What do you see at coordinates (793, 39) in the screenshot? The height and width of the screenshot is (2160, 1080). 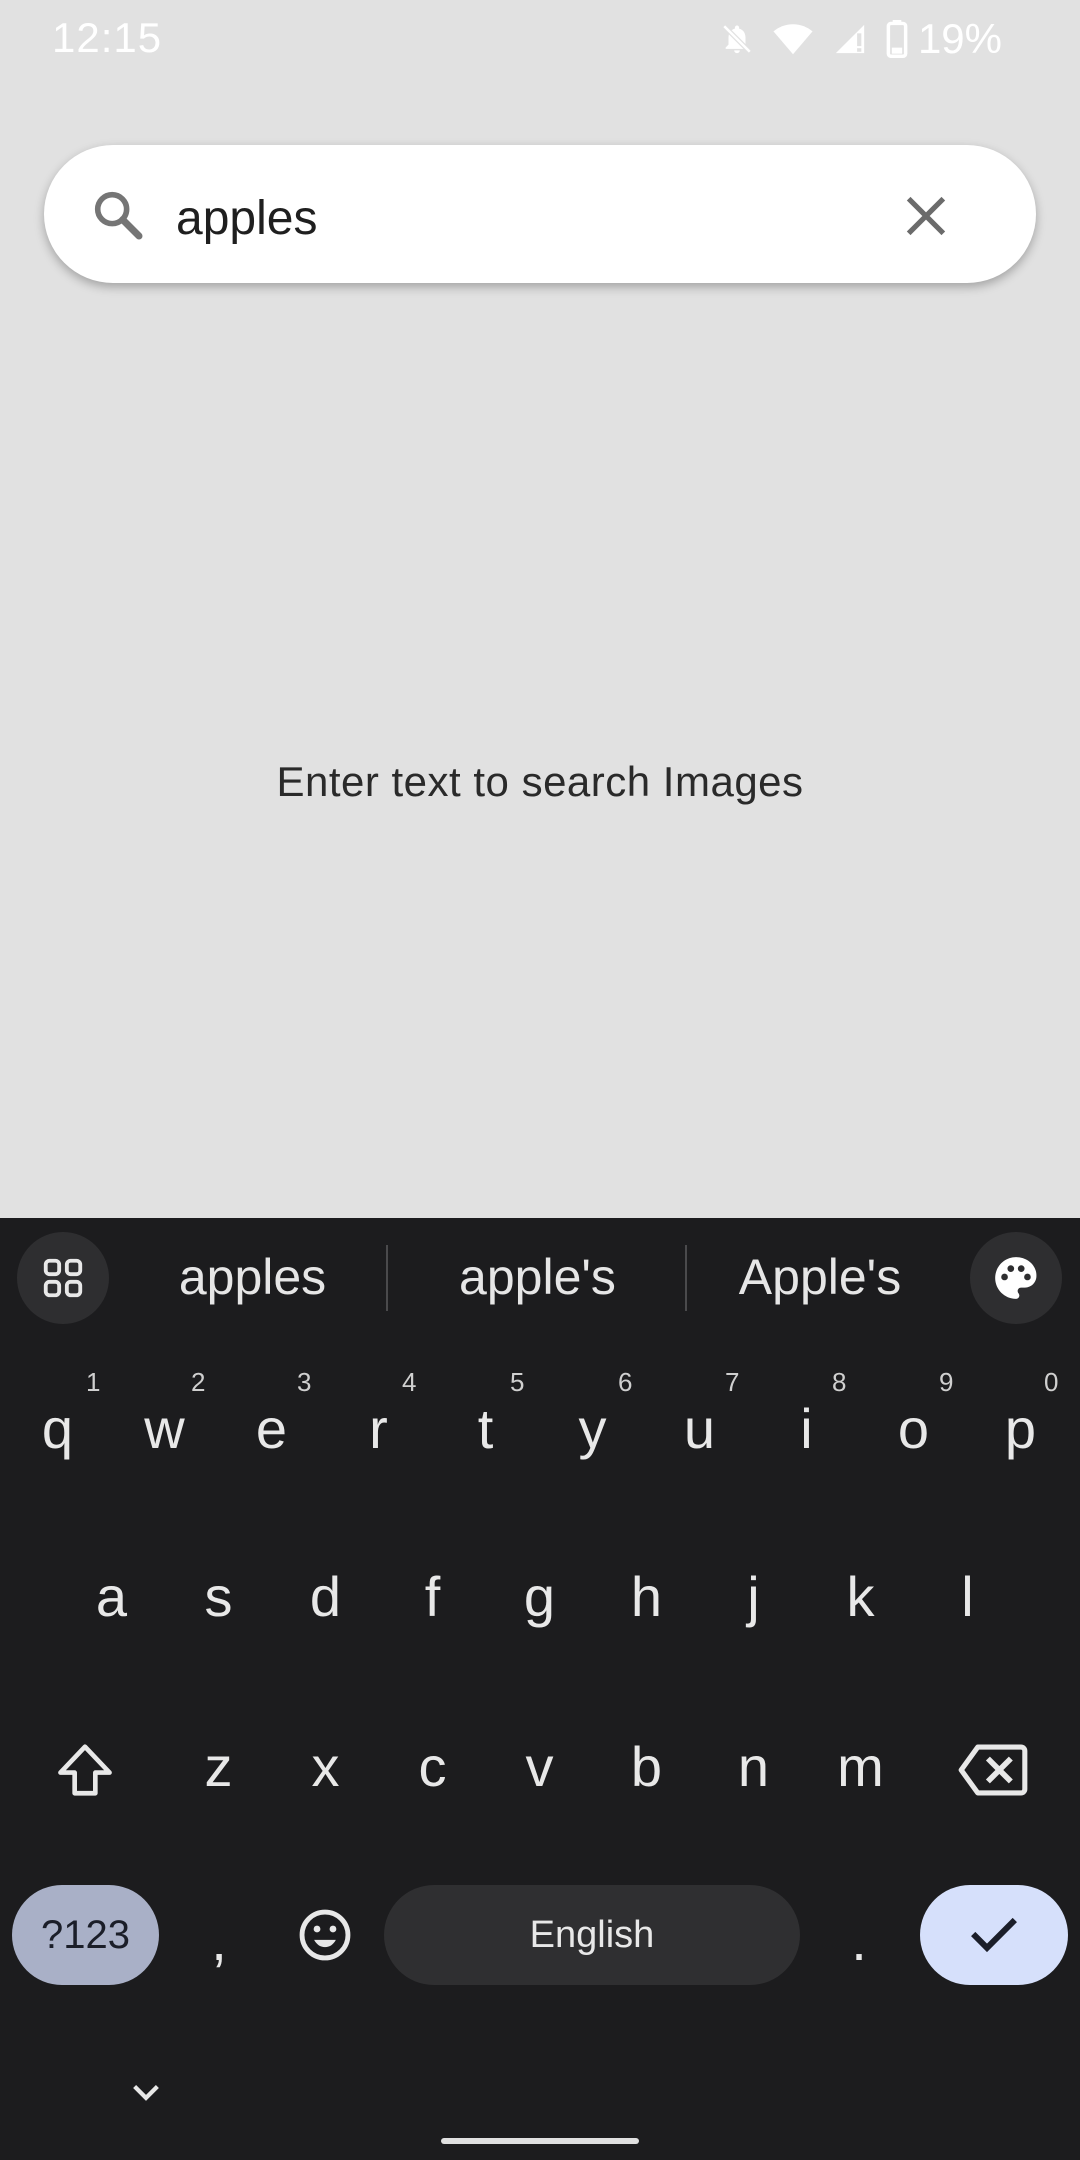 I see `wifi-icon` at bounding box center [793, 39].